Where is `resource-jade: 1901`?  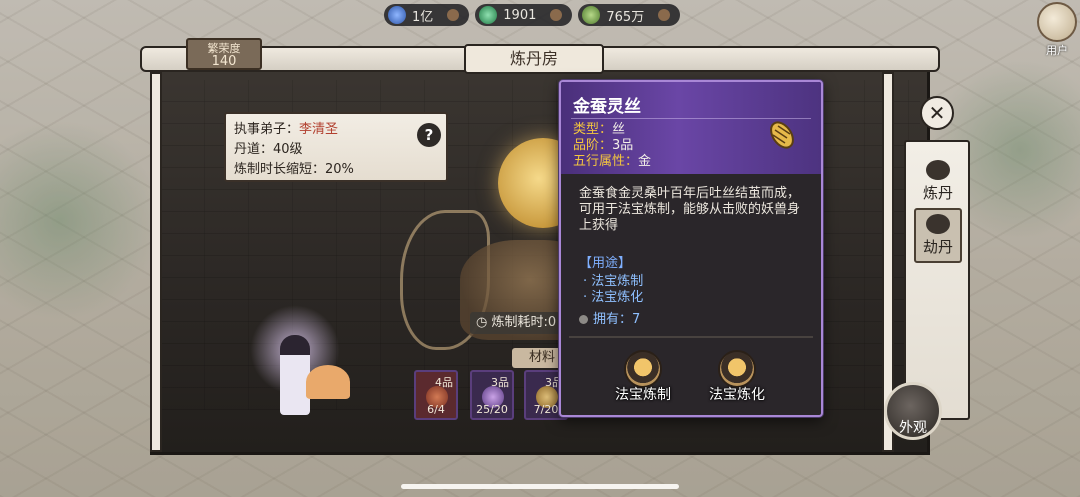
resource-jade: 1901 is located at coordinates (524, 15).